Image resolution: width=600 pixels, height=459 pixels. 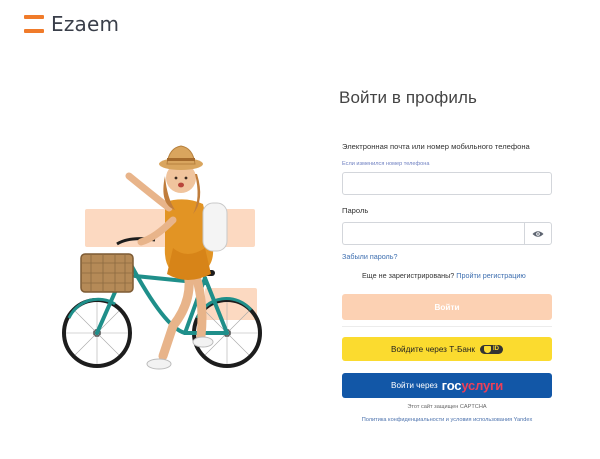 I want to click on logo-mark-icon, so click(x=34, y=24).